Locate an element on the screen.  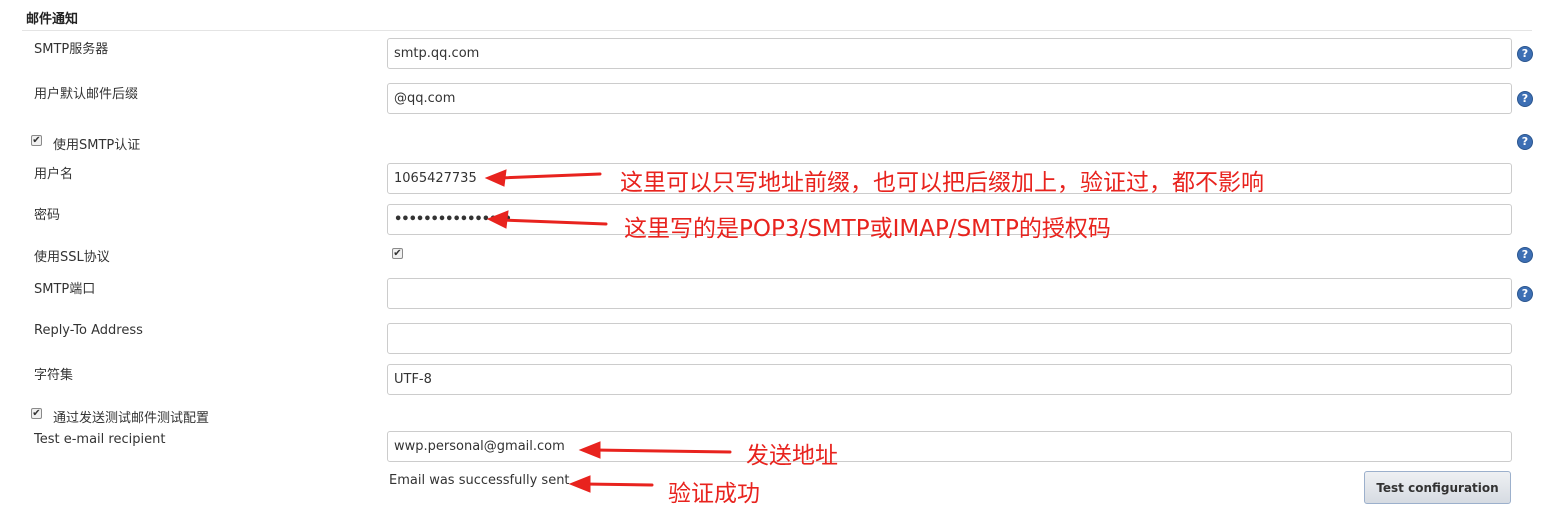
charset-input: UTF-8 is located at coordinates (949, 379).